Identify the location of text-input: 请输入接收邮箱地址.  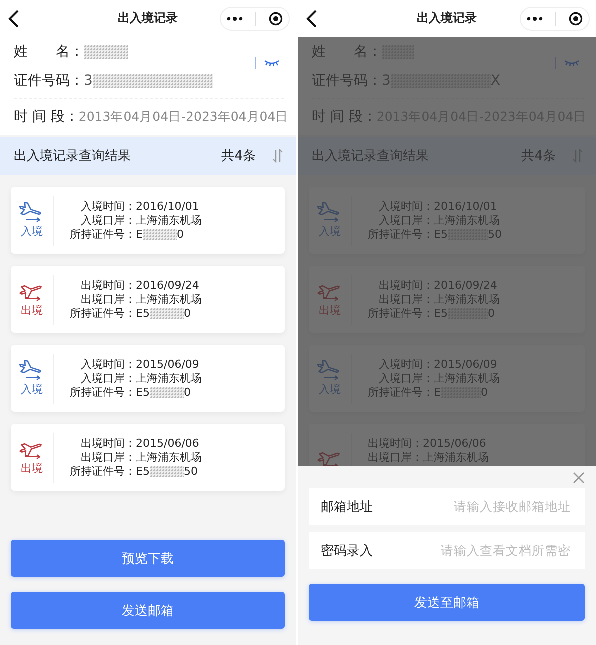
(487, 506).